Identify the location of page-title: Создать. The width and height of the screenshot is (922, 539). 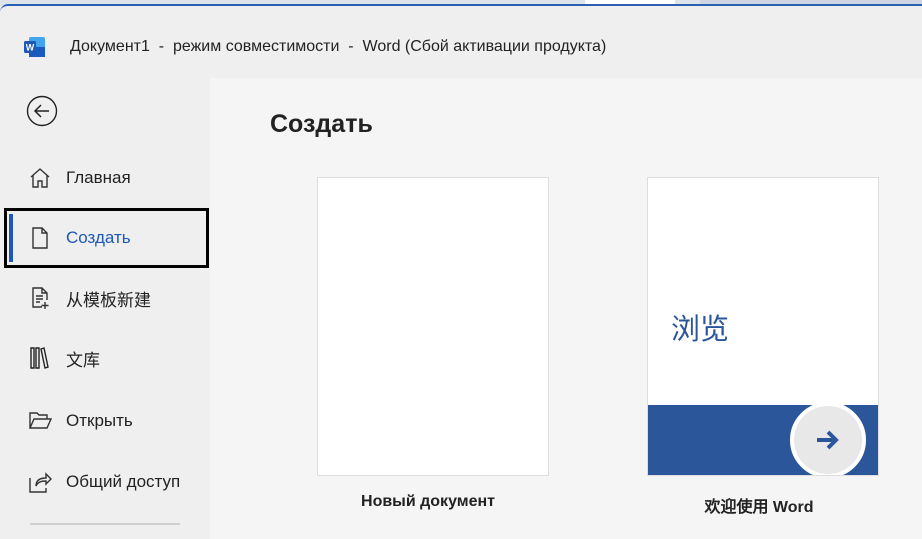
(321, 124).